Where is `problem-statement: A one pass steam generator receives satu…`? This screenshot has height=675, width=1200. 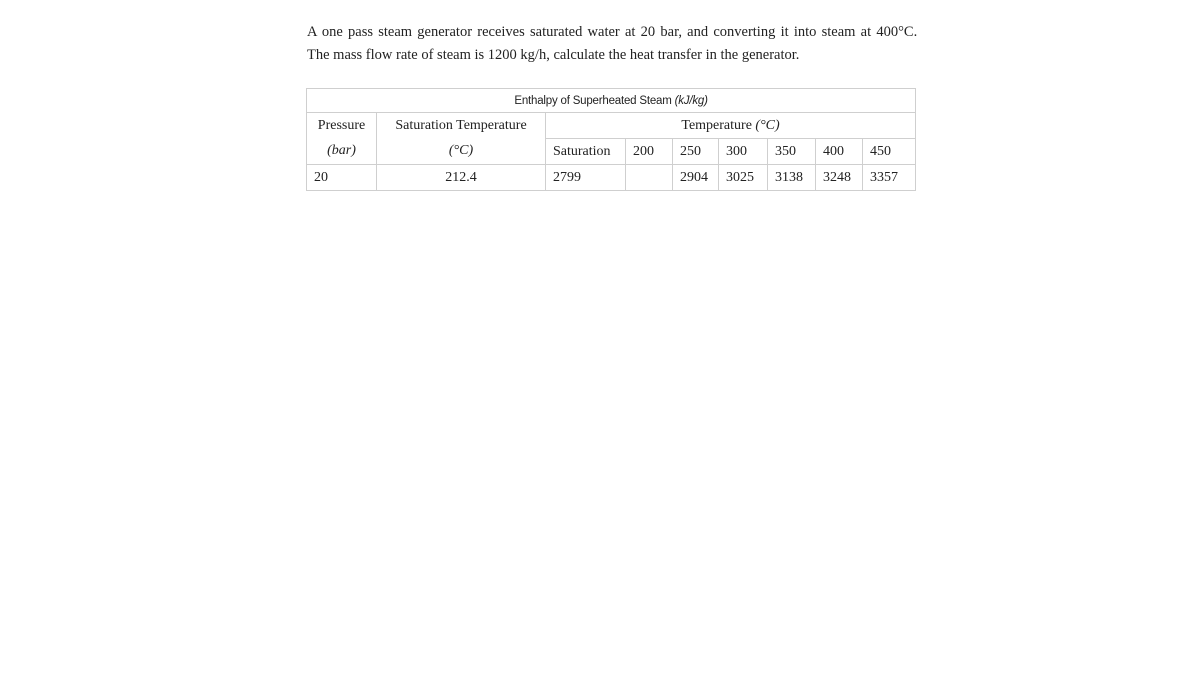 problem-statement: A one pass steam generator receives satu… is located at coordinates (617, 44).